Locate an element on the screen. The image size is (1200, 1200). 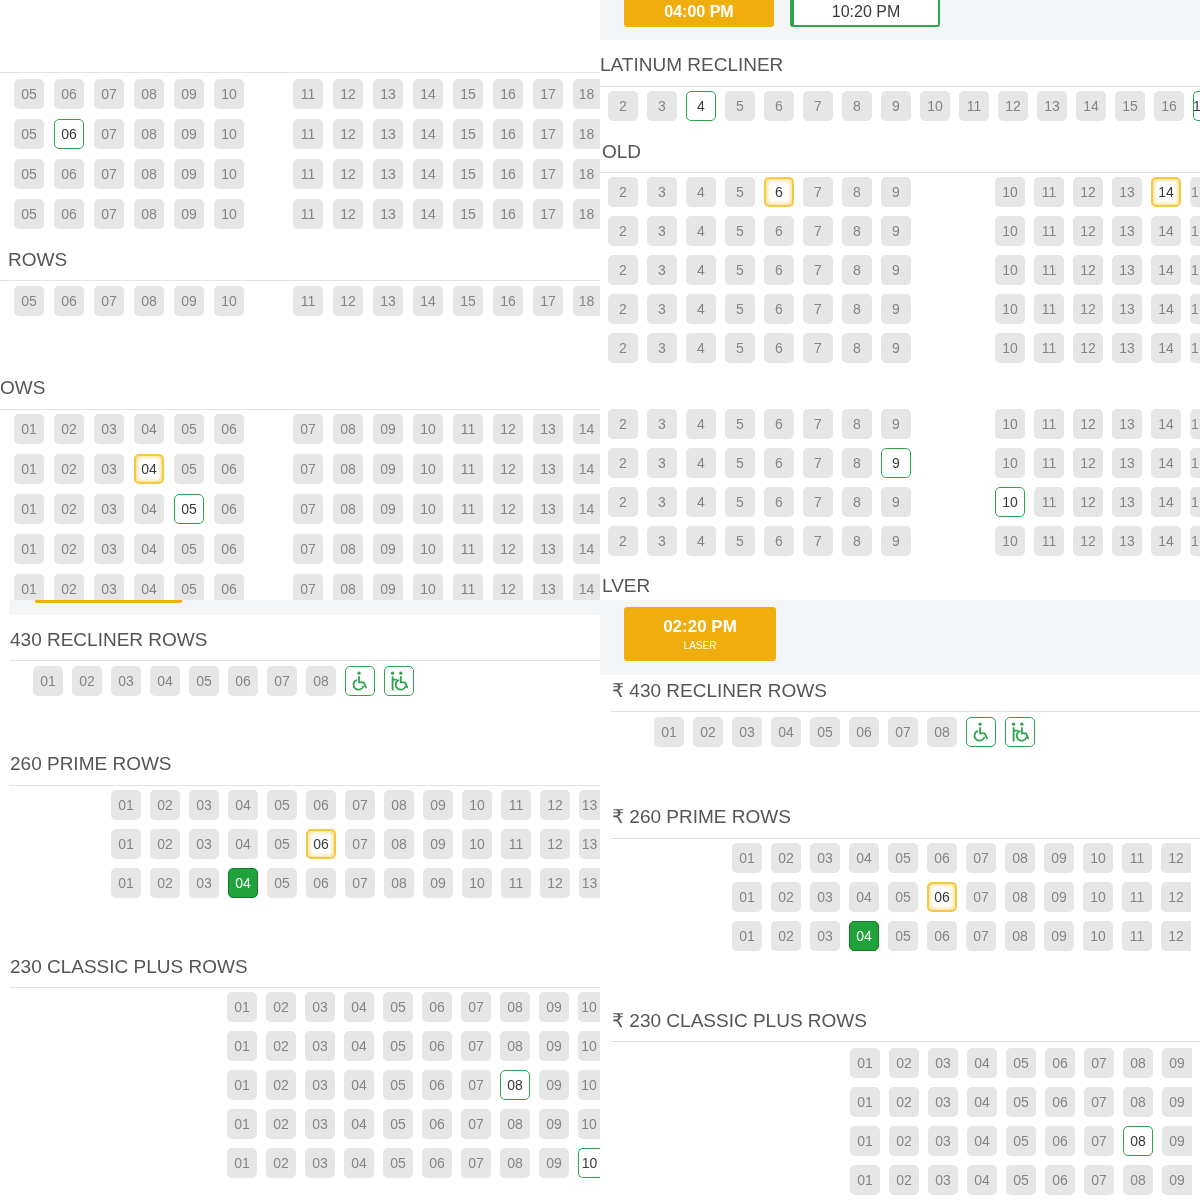
wheelchair-companion-seat is located at coordinates (399, 681).